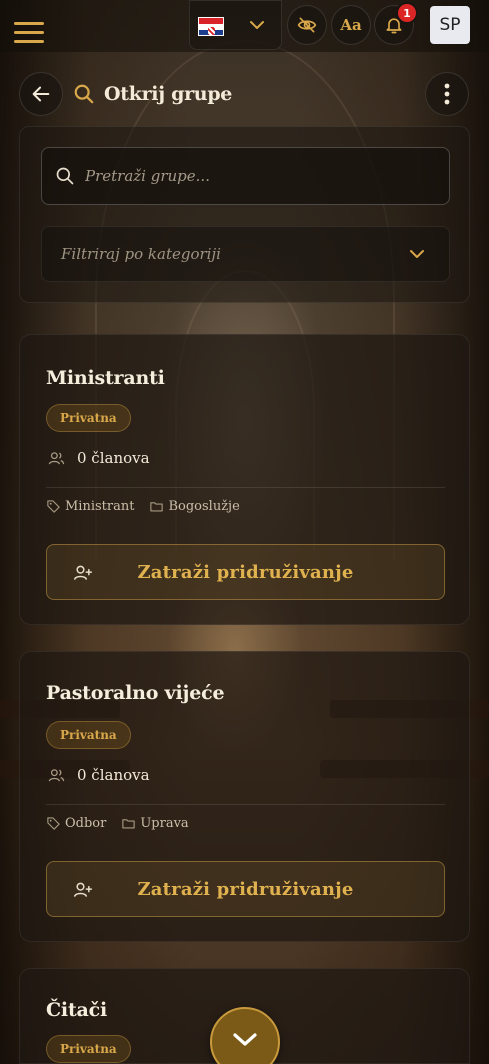  I want to click on eye-off-icon, so click(307, 25).